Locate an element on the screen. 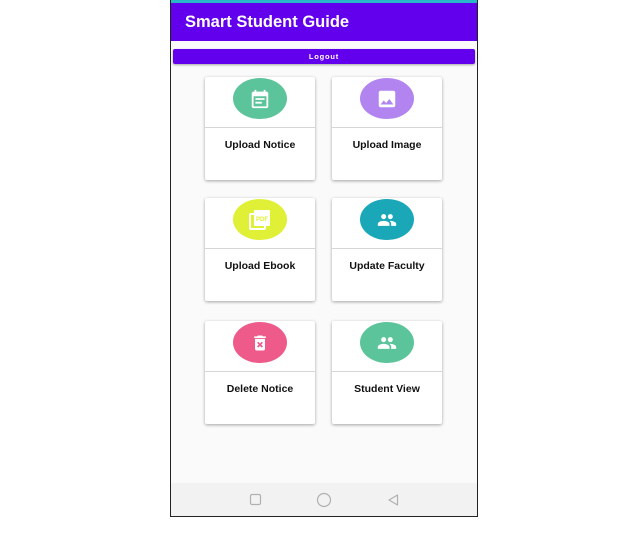 This screenshot has height=557, width=643. back-button is located at coordinates (393, 500).